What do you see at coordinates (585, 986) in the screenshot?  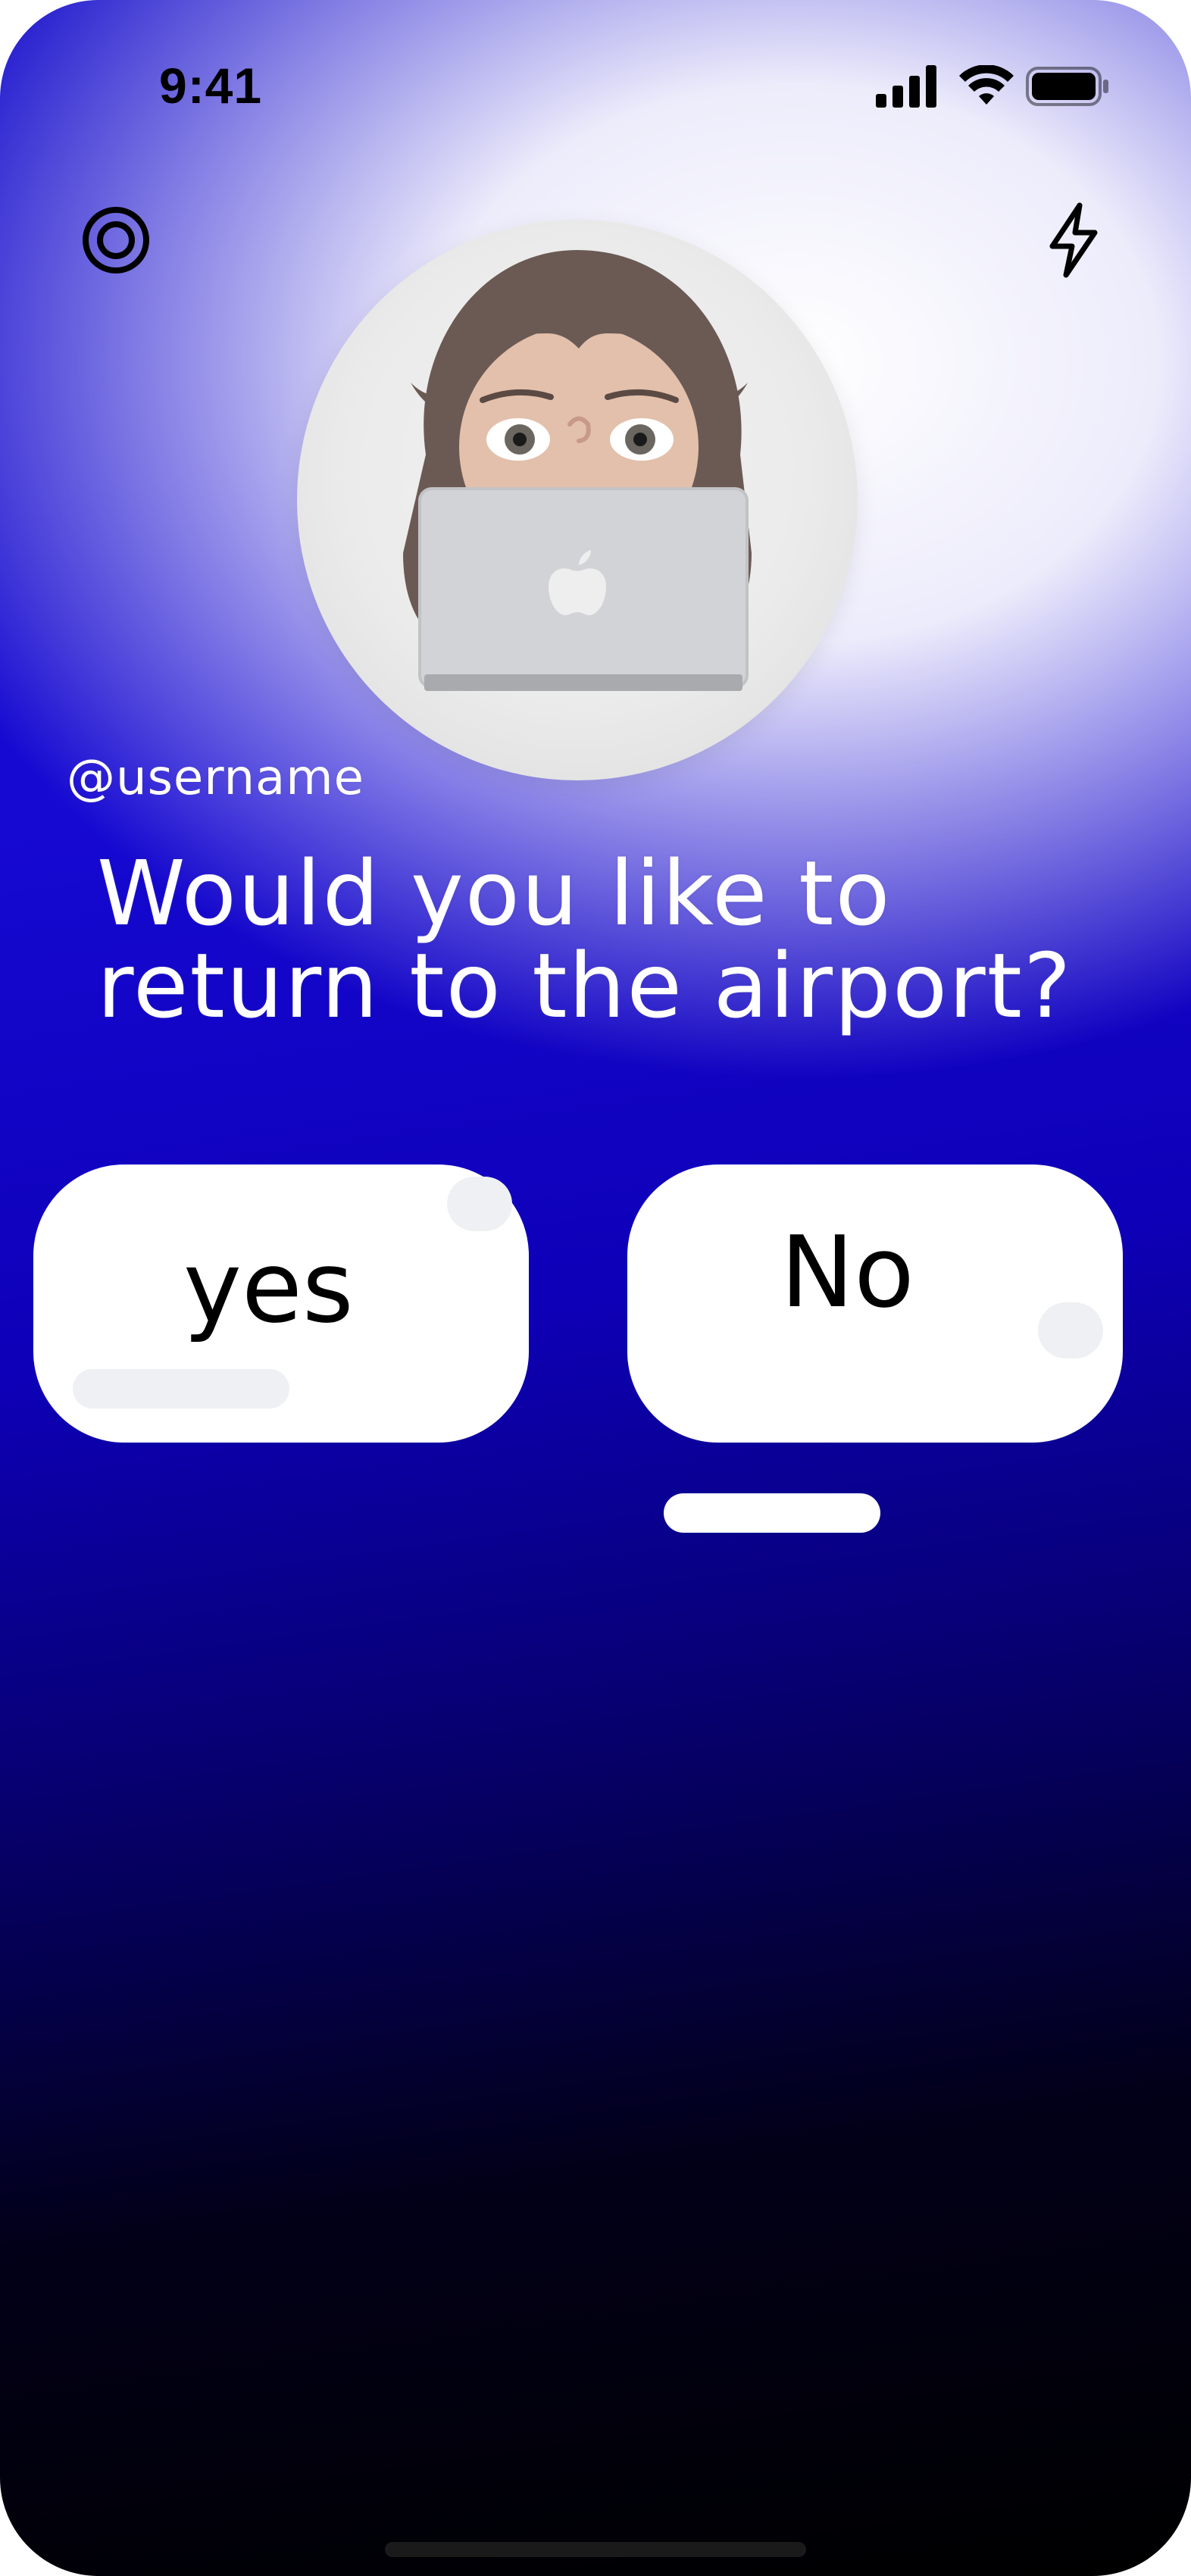 I see `question-line-2: return to the airport?` at bounding box center [585, 986].